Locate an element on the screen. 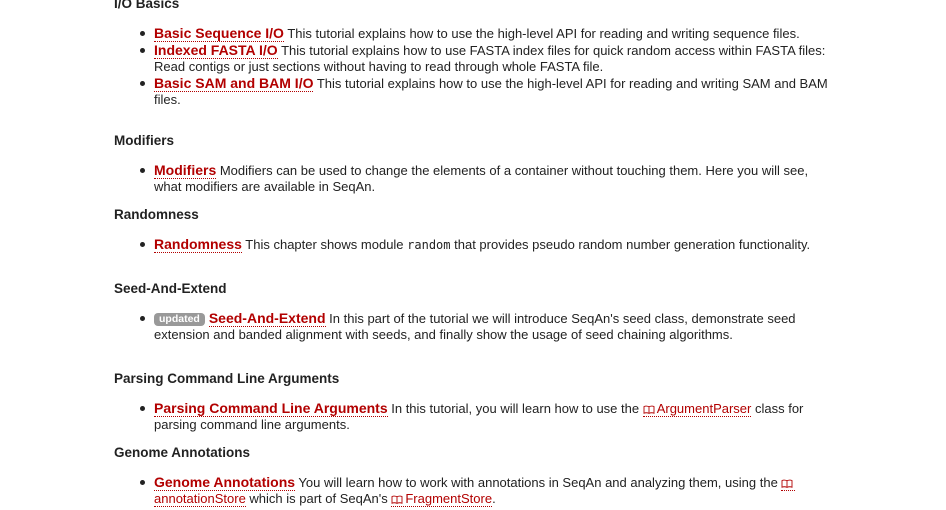 The width and height of the screenshot is (946, 510). seed-and-extend-link: Seed-And-Extend is located at coordinates (267, 318).